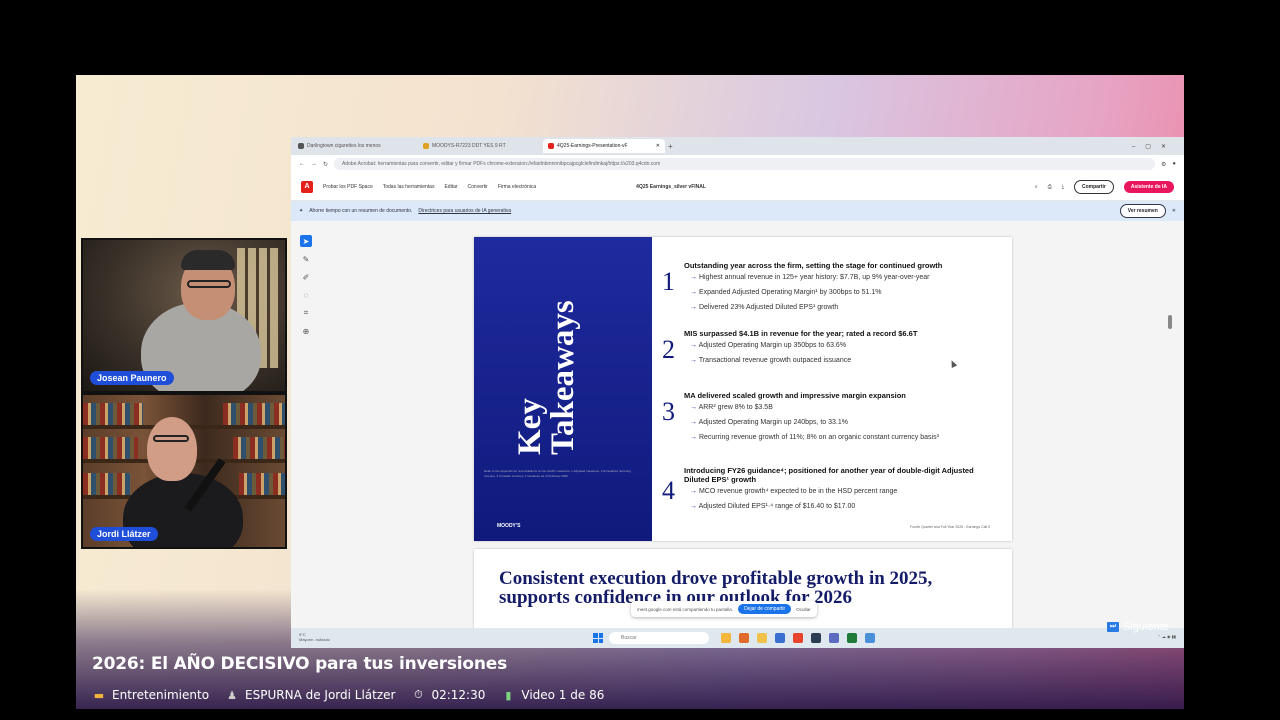 This screenshot has height=720, width=1280. I want to click on menu-item: Todas las herramientas, so click(409, 187).